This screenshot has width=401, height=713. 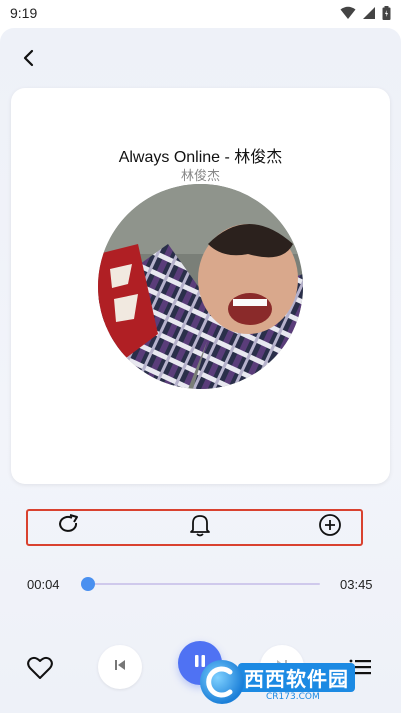 I want to click on add-to-playlist-button, so click(x=330, y=527).